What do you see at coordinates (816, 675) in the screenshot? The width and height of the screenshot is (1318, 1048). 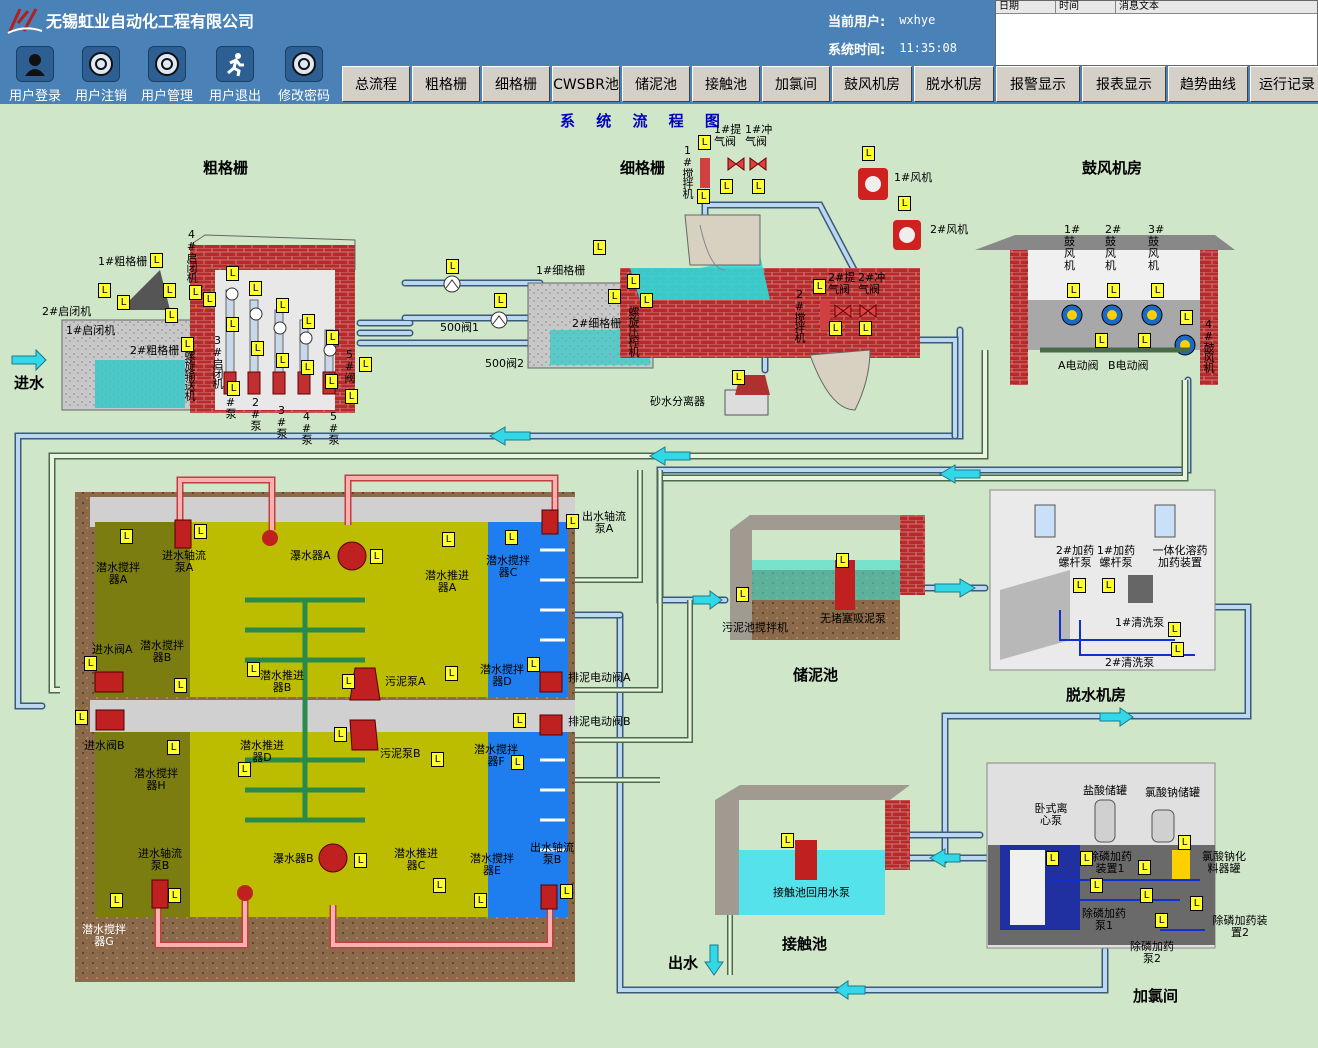 I see `sludge-tank-title: 储泥池` at bounding box center [816, 675].